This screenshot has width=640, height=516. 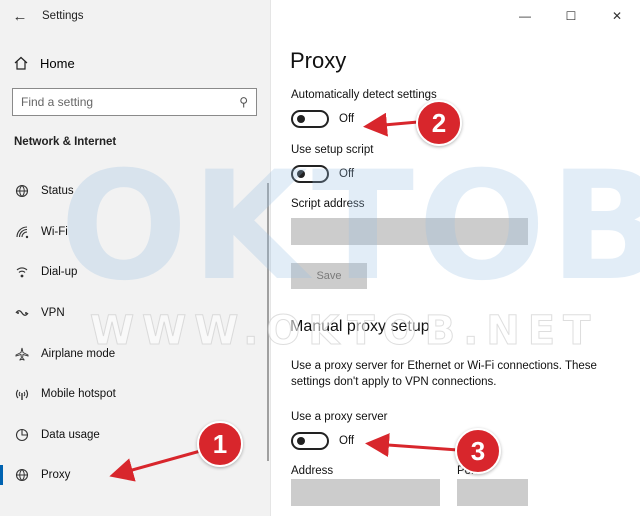 What do you see at coordinates (78, 394) in the screenshot?
I see `sidebar-item-label: Mobile hotspot` at bounding box center [78, 394].